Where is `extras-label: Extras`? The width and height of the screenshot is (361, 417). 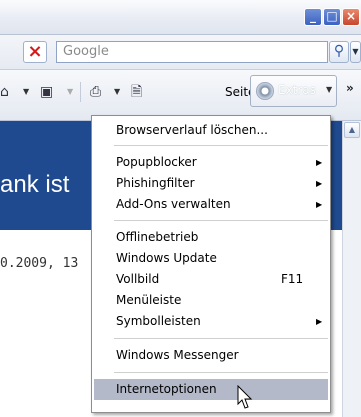
extras-label: Extras is located at coordinates (297, 90).